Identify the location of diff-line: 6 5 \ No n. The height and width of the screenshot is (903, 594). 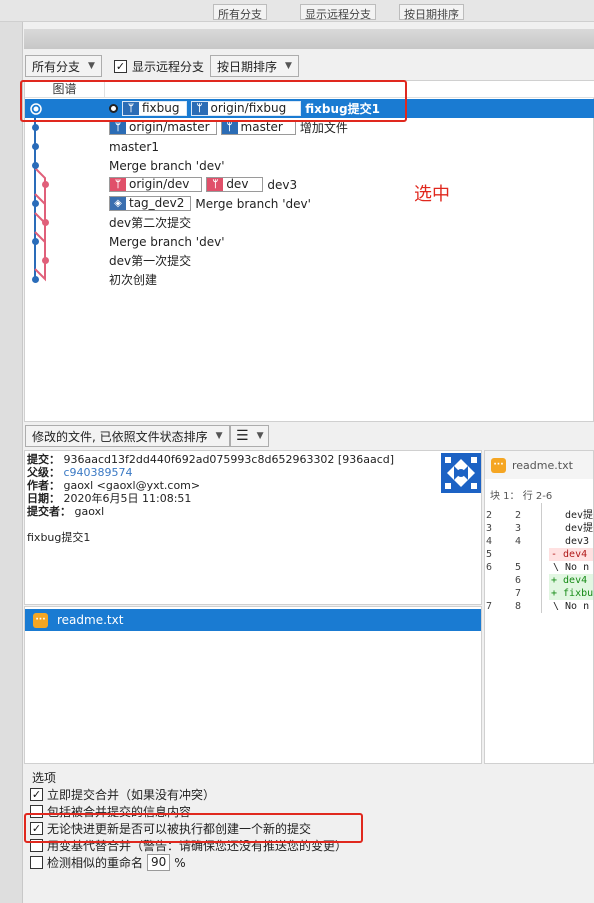
(538, 567).